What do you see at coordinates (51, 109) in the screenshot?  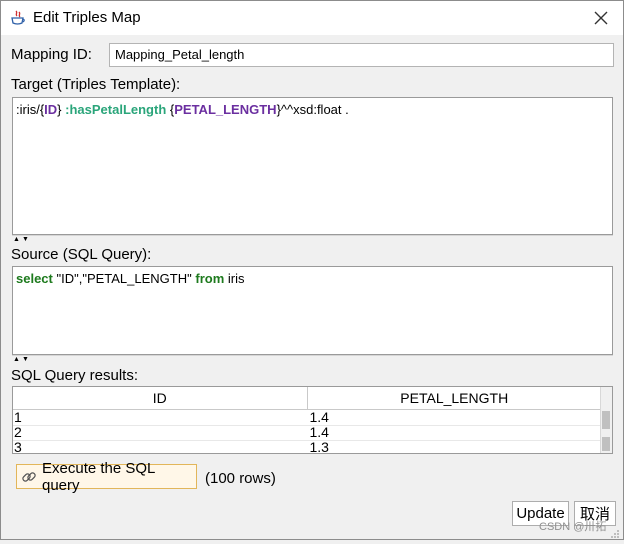 I see `code-token: ID` at bounding box center [51, 109].